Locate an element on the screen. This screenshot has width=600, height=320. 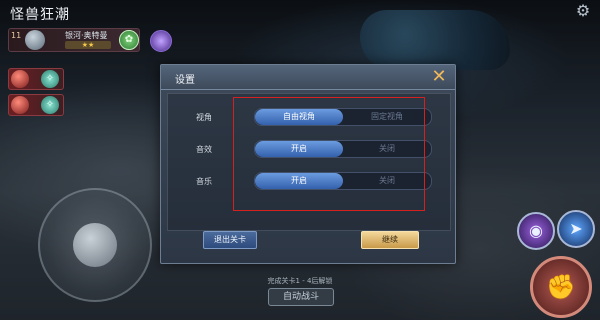
stage-title: 怪兽狂潮 is located at coordinates (40, 15).